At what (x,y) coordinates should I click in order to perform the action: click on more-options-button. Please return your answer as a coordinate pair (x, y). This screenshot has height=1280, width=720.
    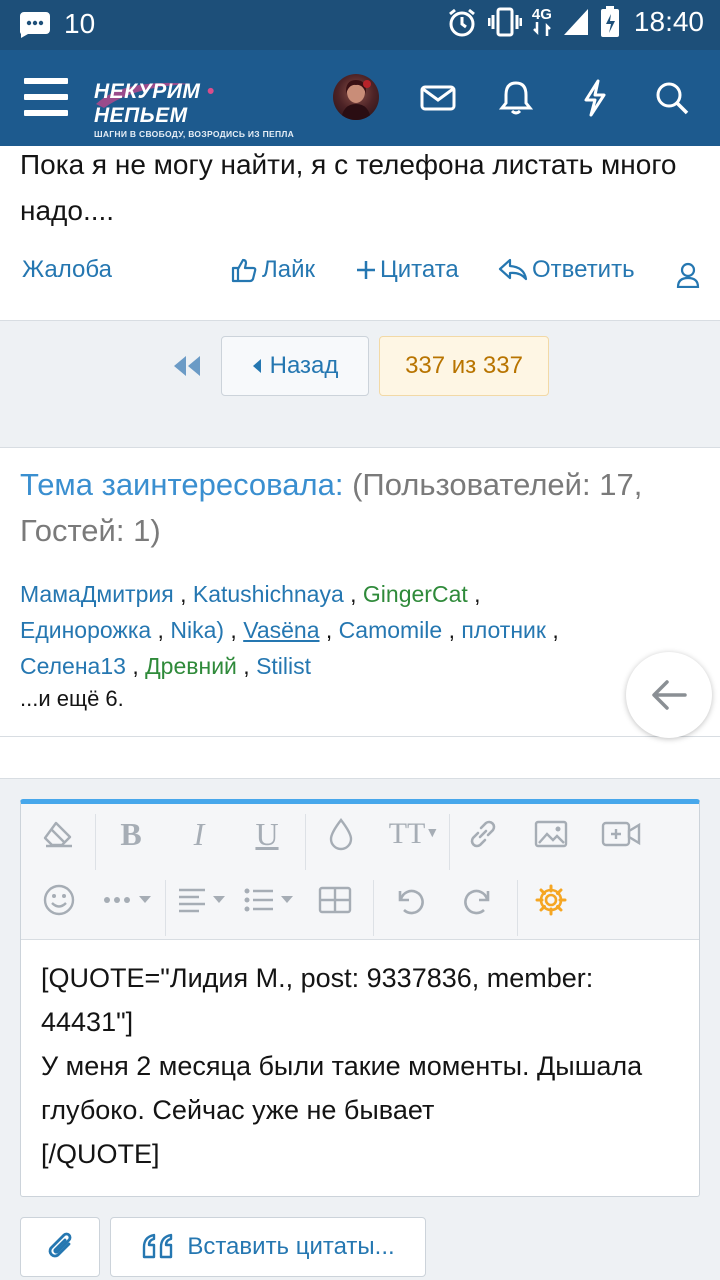
    Looking at the image, I should click on (130, 900).